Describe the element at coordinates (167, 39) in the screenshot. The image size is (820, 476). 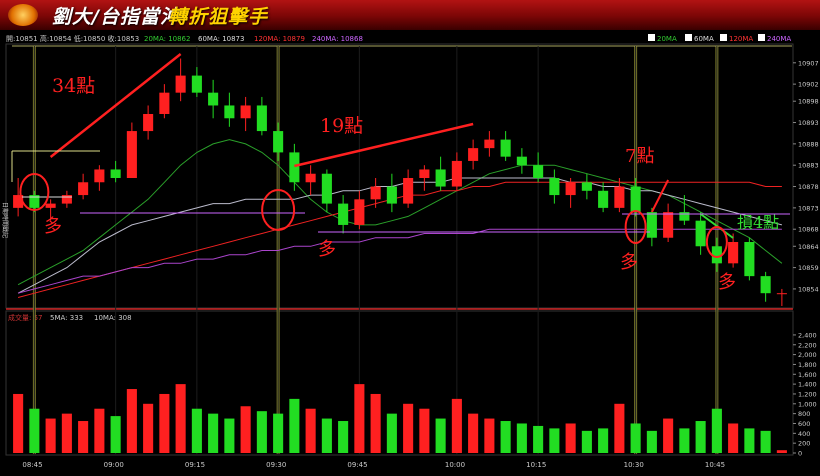
I see `ma20-readout: 20MA: 10862` at that location.